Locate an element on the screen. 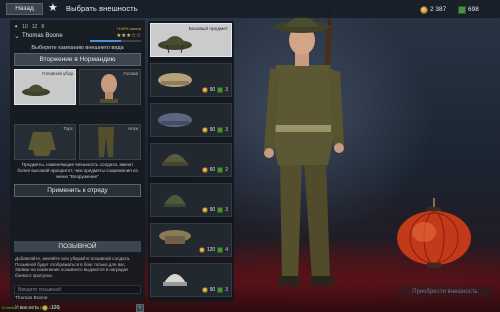 The image size is (500, 312). tickets-value: 698 is located at coordinates (473, 9).